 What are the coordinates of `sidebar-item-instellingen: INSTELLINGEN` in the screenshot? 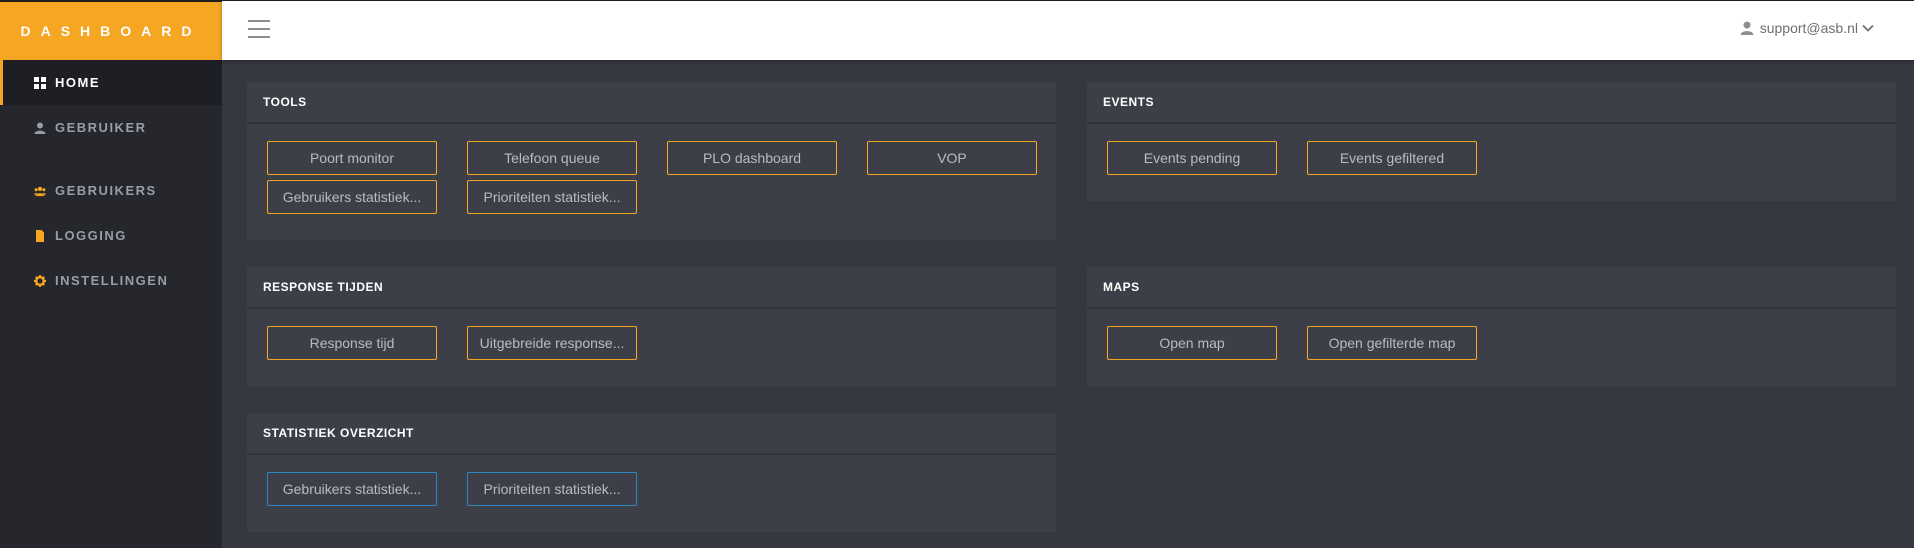 It's located at (111, 280).